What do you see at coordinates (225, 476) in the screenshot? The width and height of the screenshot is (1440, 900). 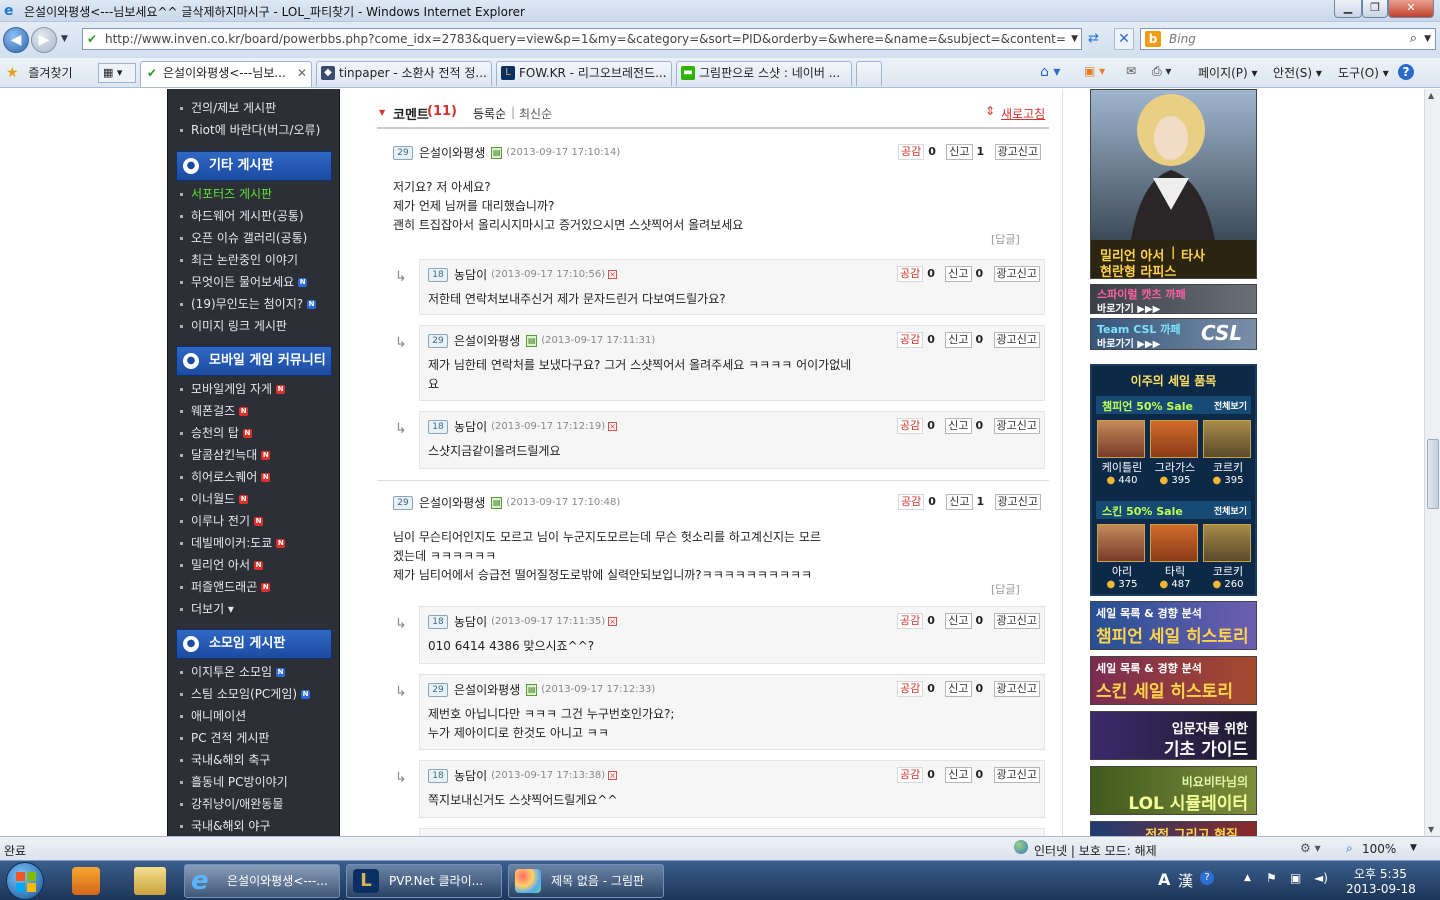 I see `sidebar-item: 히어로스퀘어 N` at bounding box center [225, 476].